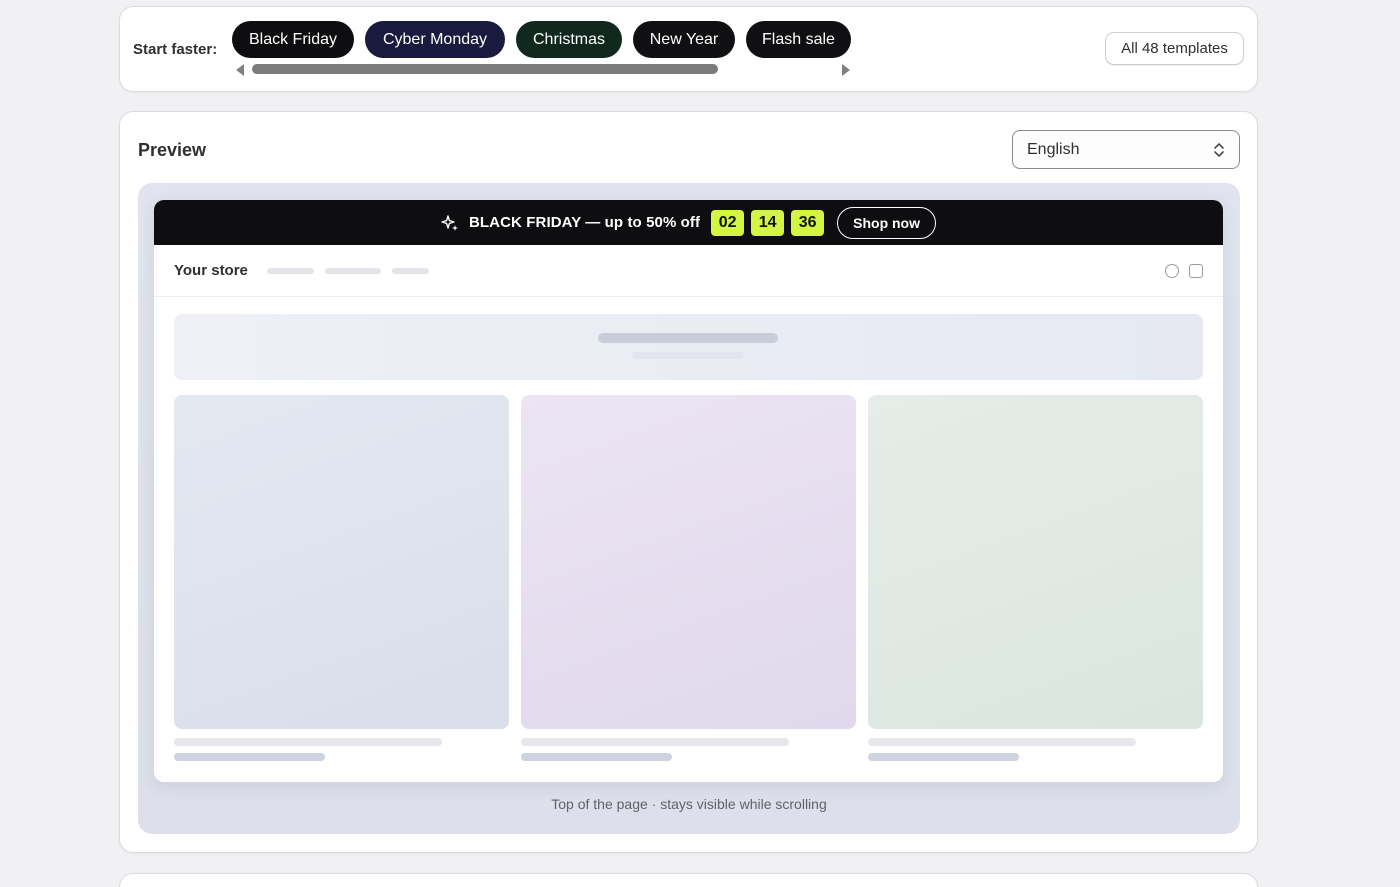 Image resolution: width=1400 pixels, height=887 pixels. Describe the element at coordinates (688, 347) in the screenshot. I see `hero-placeholder` at that location.